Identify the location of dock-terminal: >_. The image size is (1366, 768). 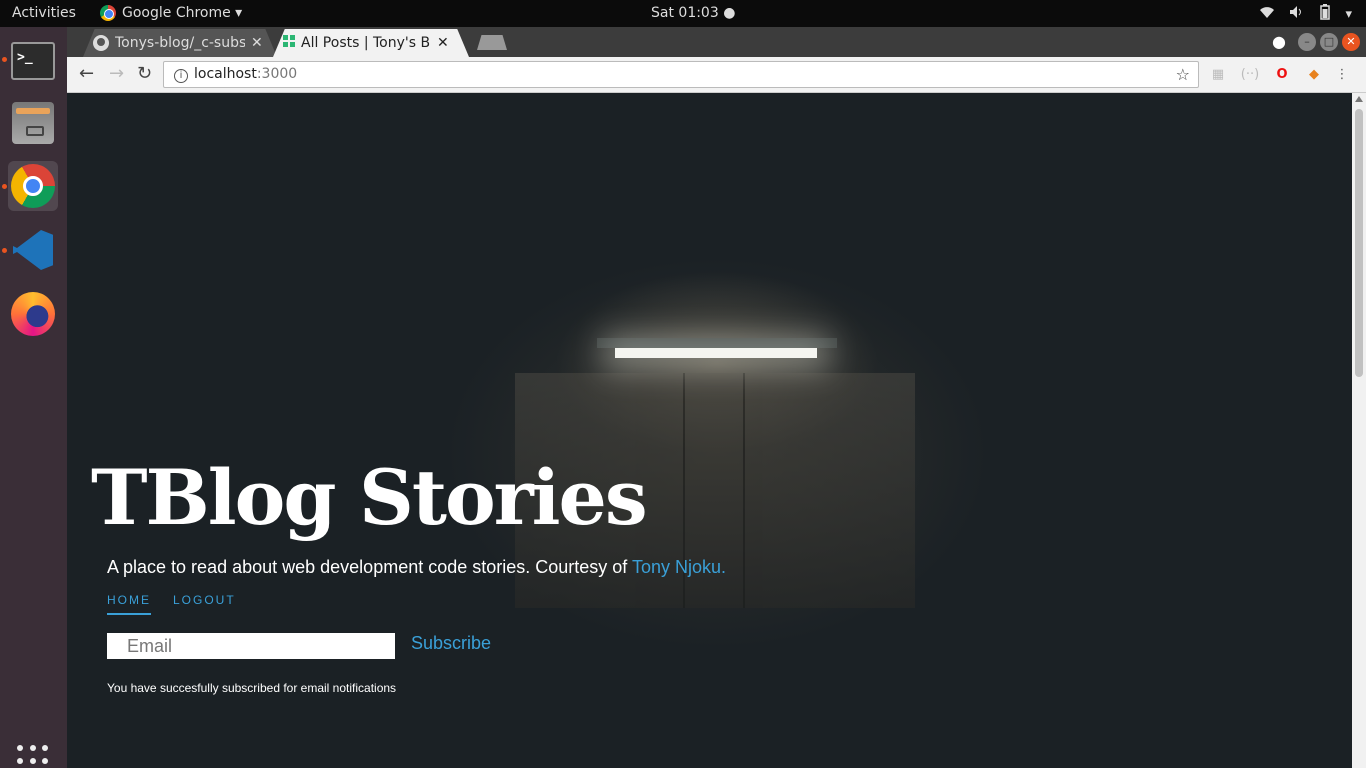
(33, 61).